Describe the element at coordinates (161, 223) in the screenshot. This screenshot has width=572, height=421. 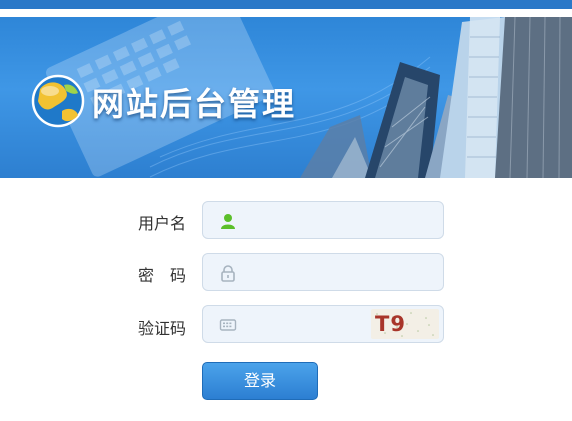
I see `username-label: 用户名` at that location.